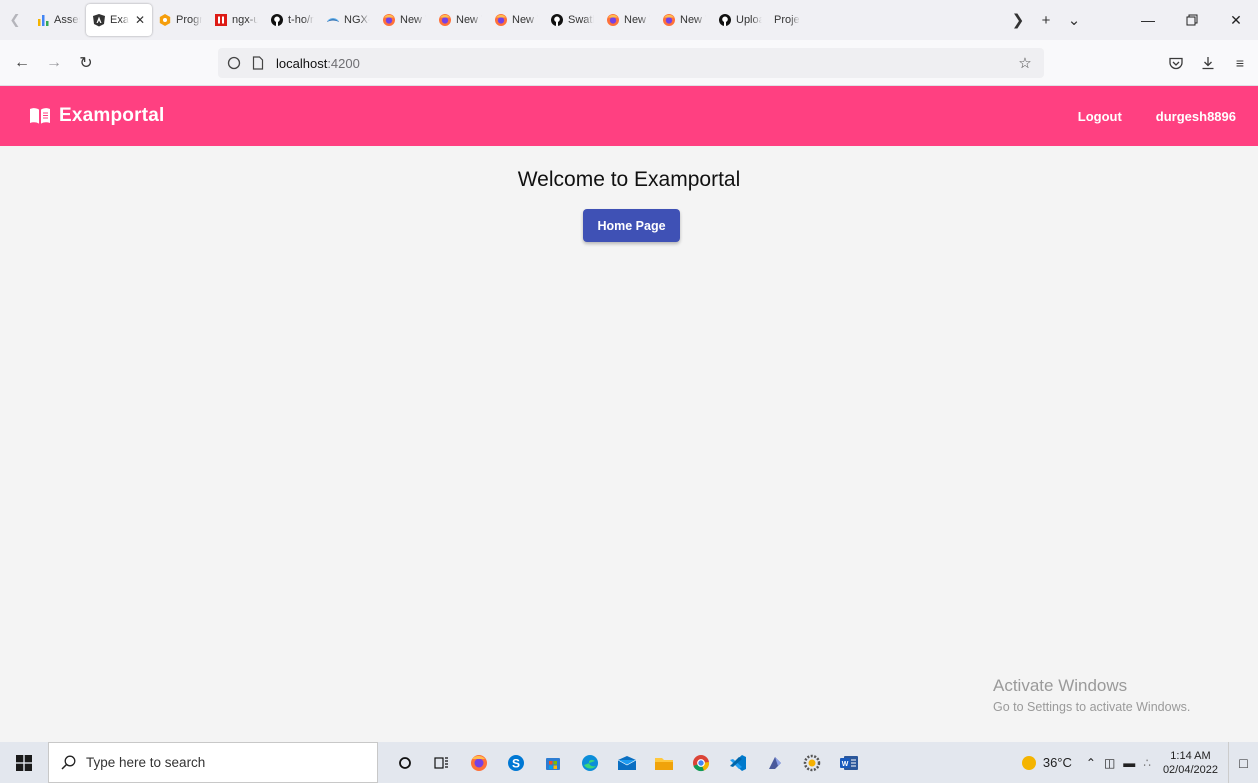 The width and height of the screenshot is (1258, 783). What do you see at coordinates (1129, 763) in the screenshot?
I see `battery-icon: ▬` at bounding box center [1129, 763].